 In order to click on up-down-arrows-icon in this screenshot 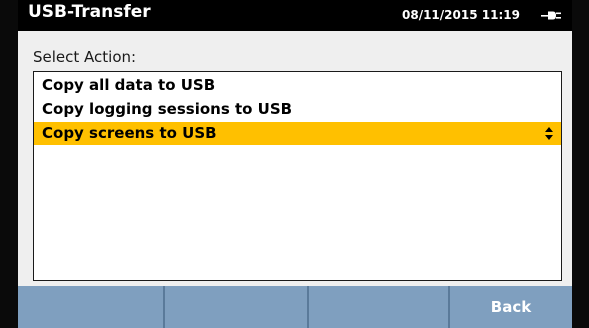, I will do `click(549, 133)`.